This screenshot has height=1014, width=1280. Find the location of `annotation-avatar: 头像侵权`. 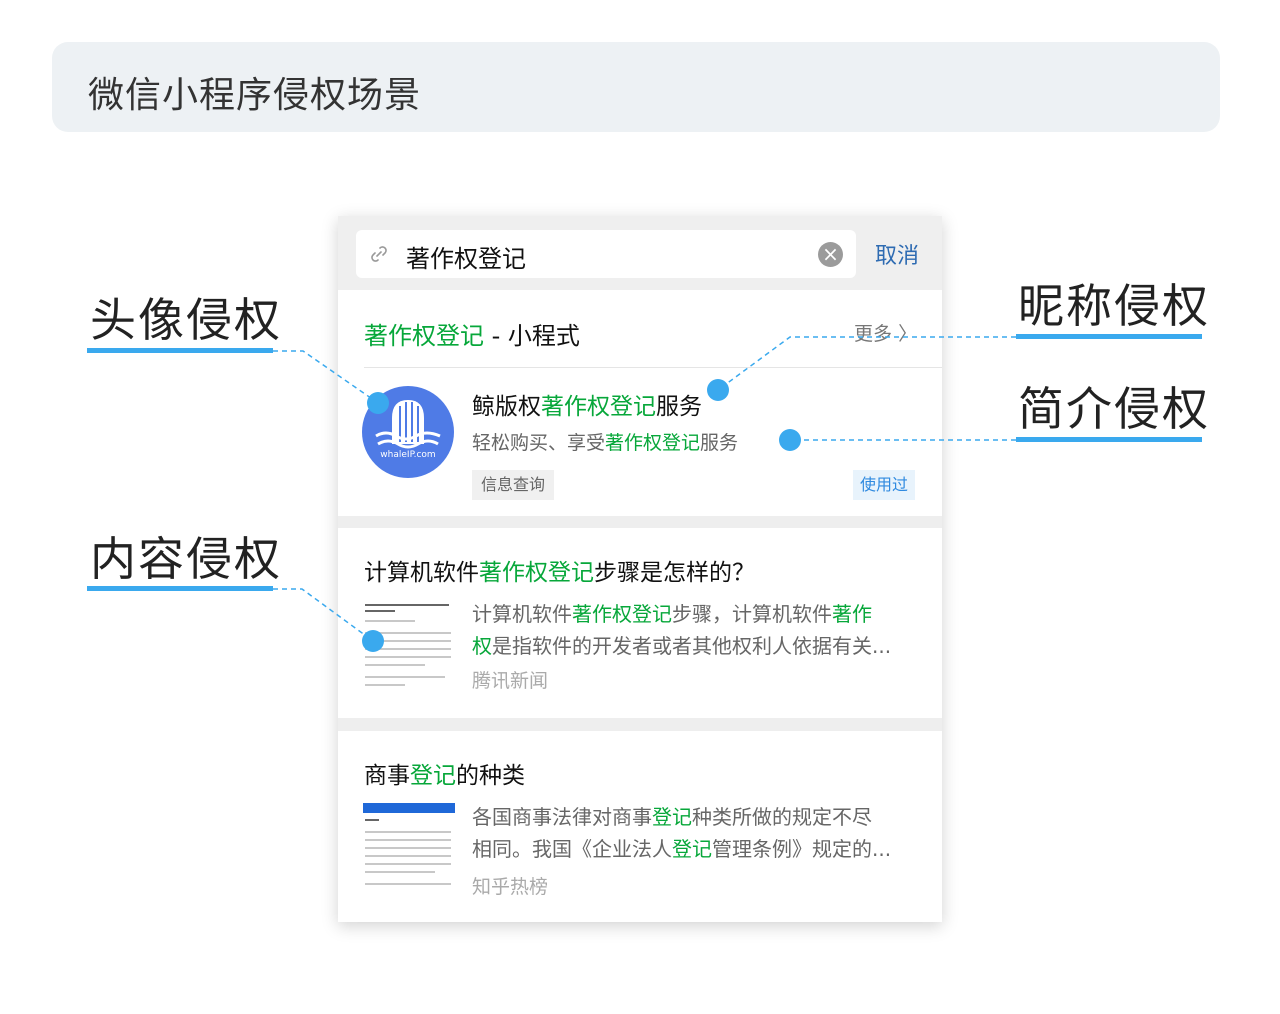

annotation-avatar: 头像侵权 is located at coordinates (186, 320).